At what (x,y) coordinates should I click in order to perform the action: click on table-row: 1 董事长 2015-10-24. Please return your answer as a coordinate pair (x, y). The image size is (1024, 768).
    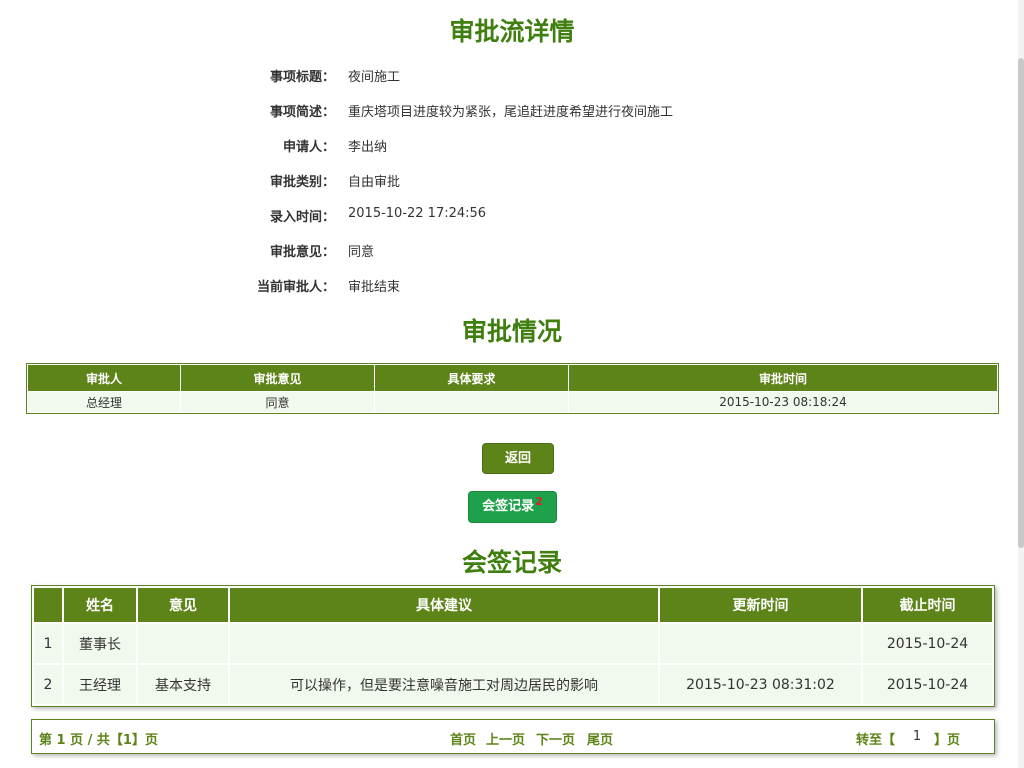
    Looking at the image, I should click on (513, 643).